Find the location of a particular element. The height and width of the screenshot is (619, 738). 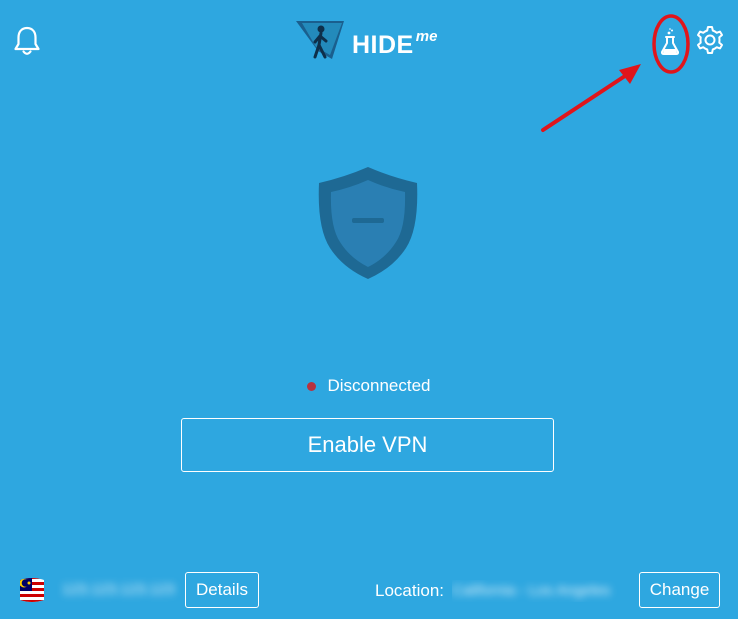

annotation-arrowhead is located at coordinates (630, 74).